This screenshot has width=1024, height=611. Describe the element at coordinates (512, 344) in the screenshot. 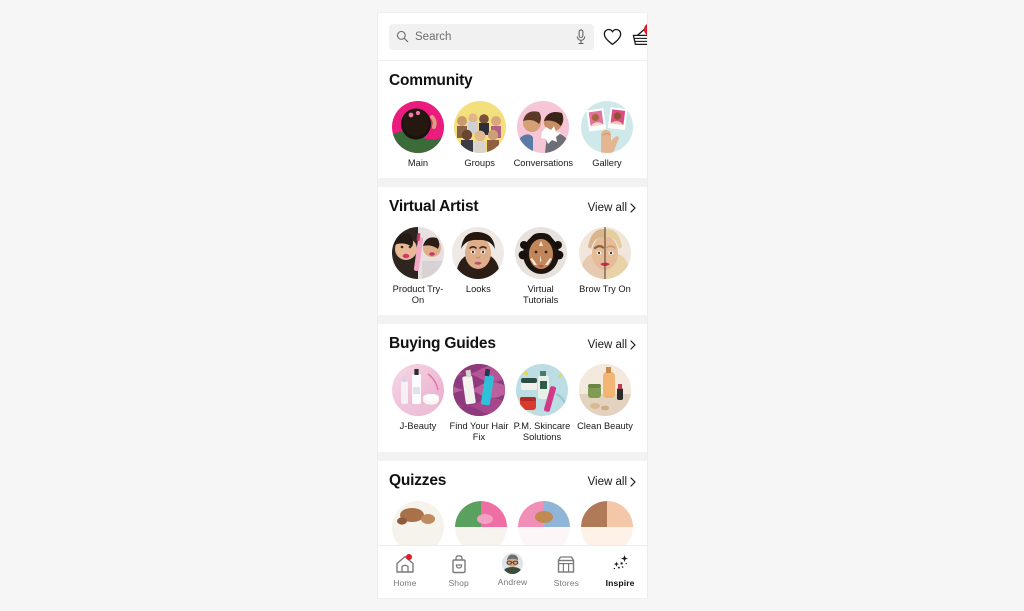

I see `section-header: Buying Guides View all` at that location.